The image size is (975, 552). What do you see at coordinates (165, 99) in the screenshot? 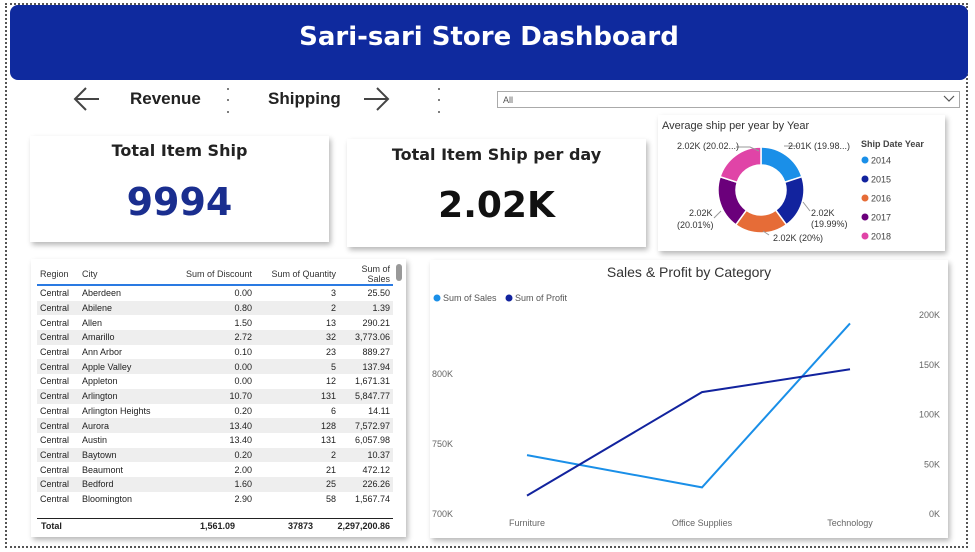
I see `revenue-nav-button: Revenue` at bounding box center [165, 99].